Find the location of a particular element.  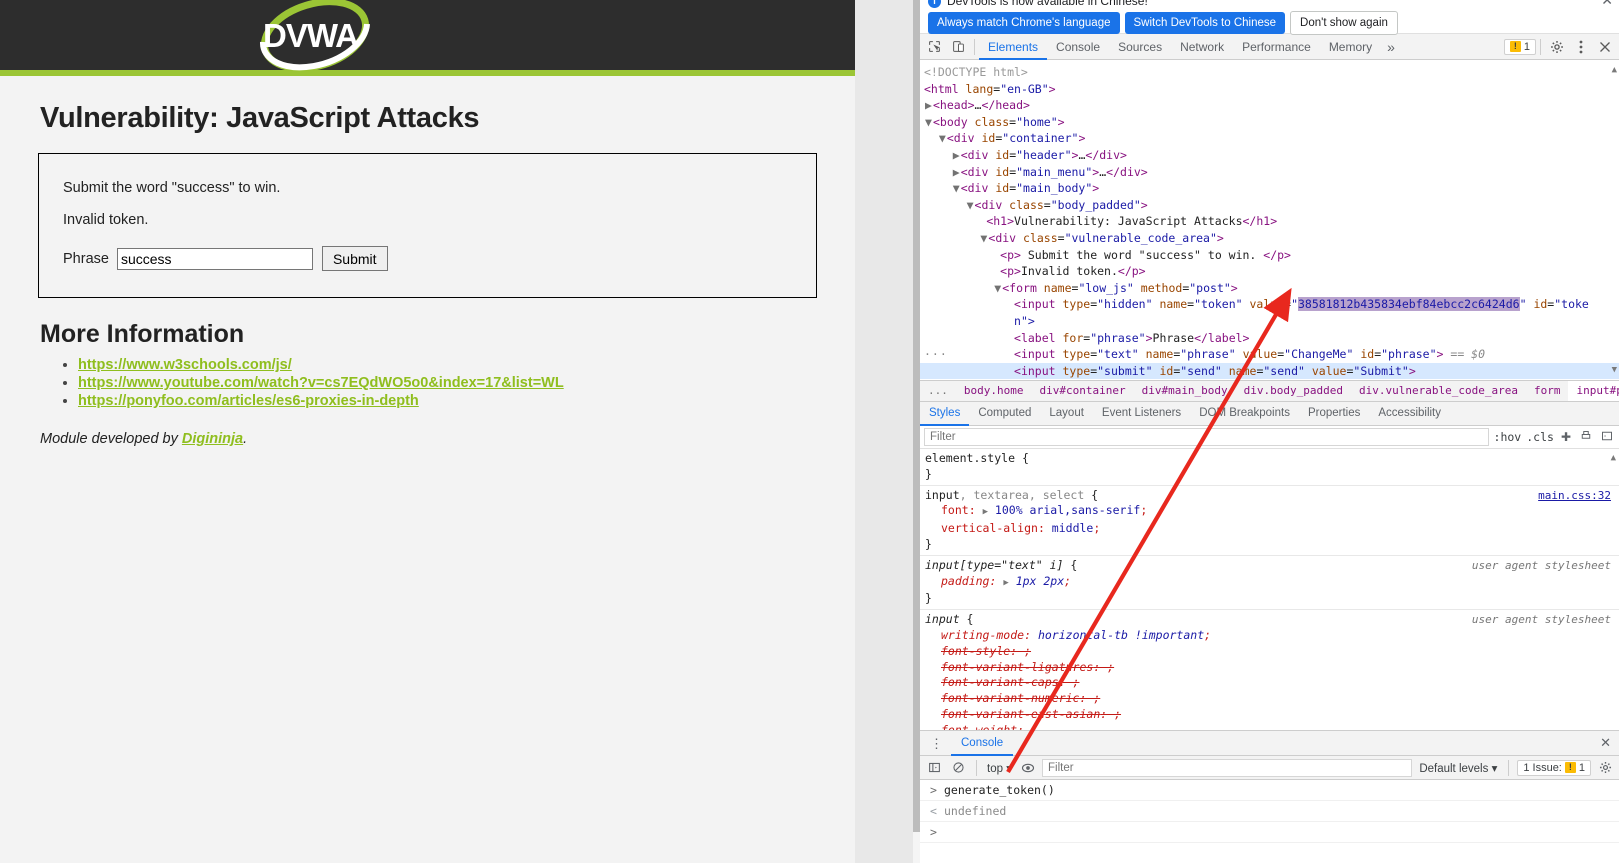

hov-toggle: :hov is located at coordinates (1508, 437).